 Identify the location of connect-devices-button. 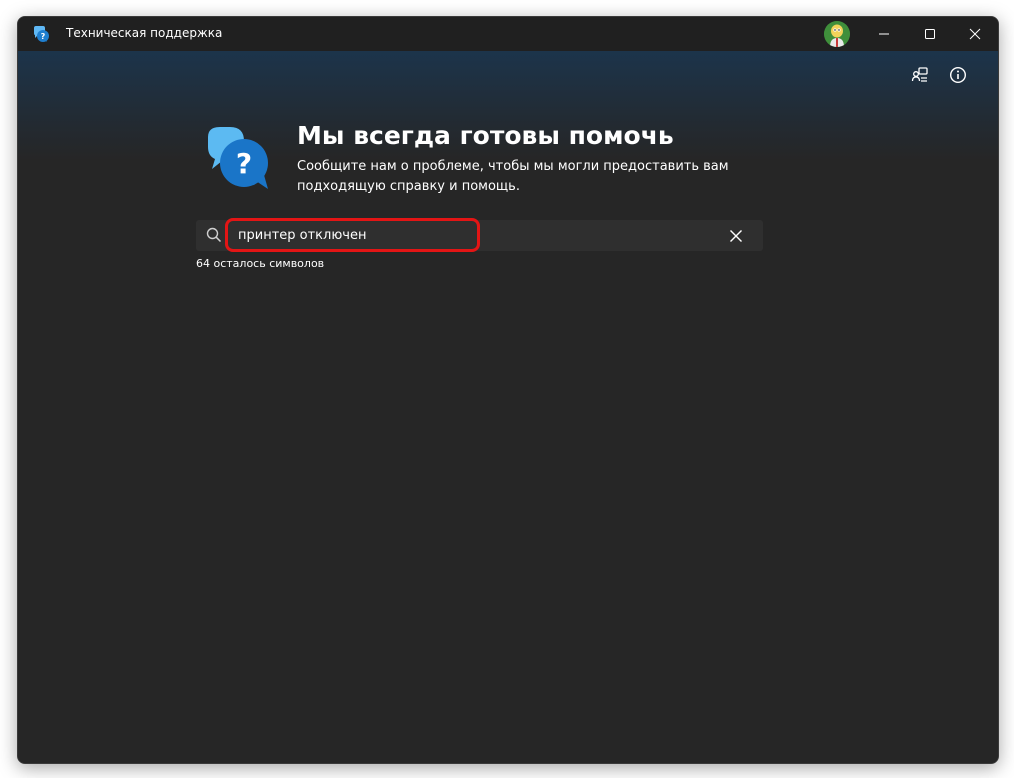
(920, 75).